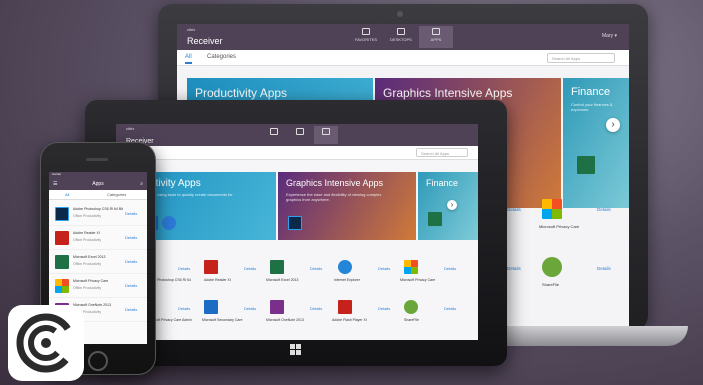  Describe the element at coordinates (403, 58) in the screenshot. I see `tab-bar: All Categories Search All Apps` at that location.